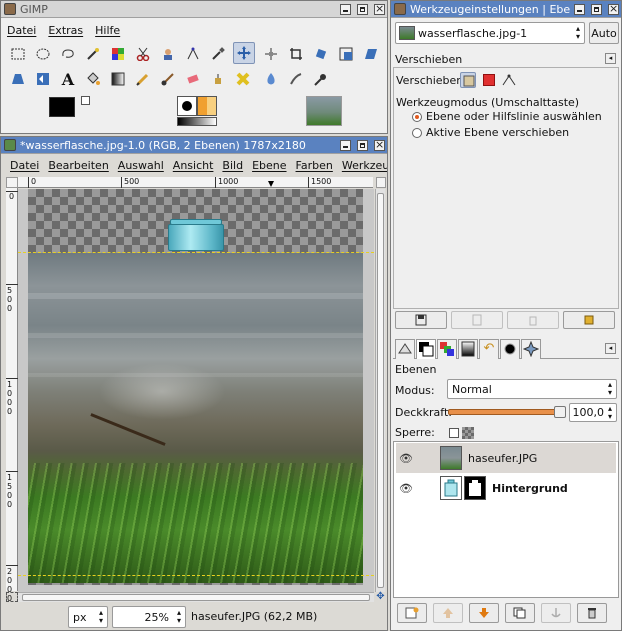 This screenshot has width=622, height=631. I want to click on reset-colors-icon, so click(85, 100).